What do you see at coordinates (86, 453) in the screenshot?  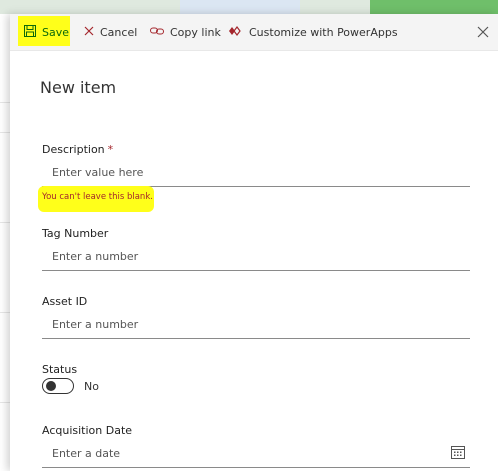 I see `acquisition-date-placeholder: Enter a date` at bounding box center [86, 453].